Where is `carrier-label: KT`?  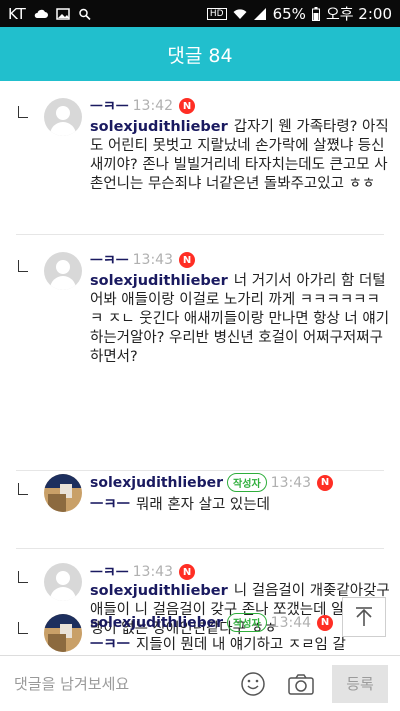 carrier-label: KT is located at coordinates (17, 13).